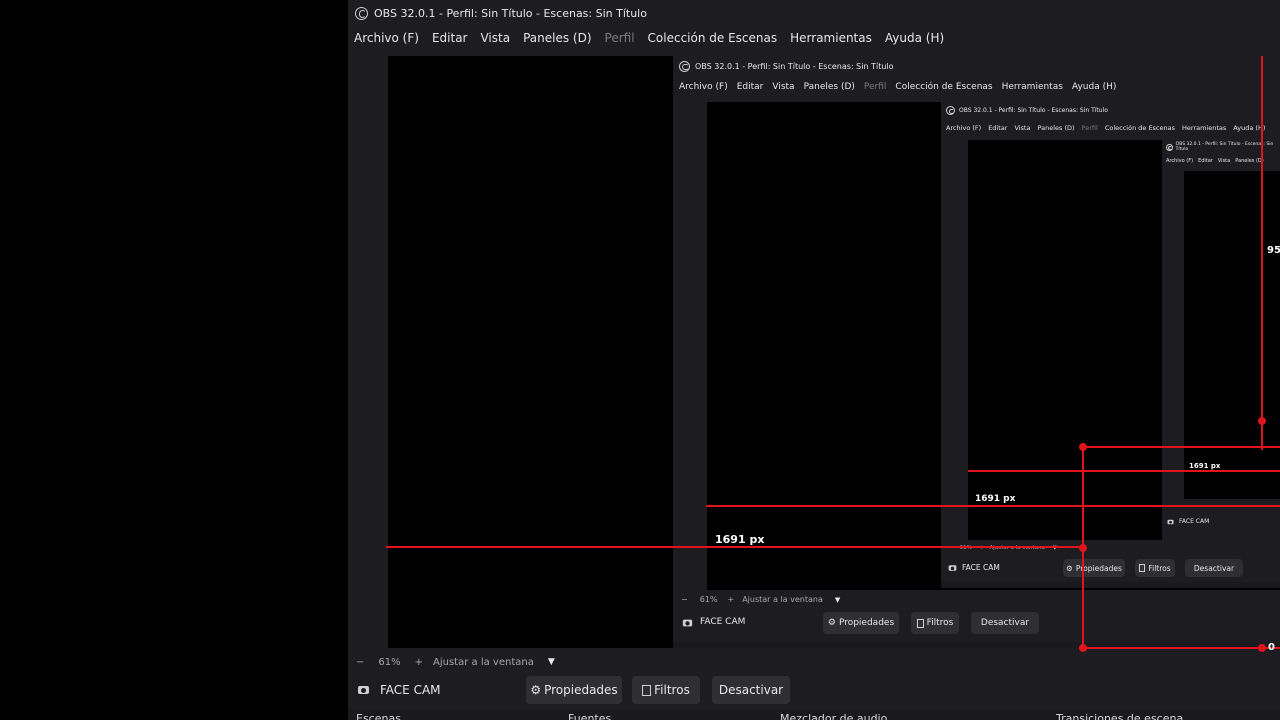 The width and height of the screenshot is (1280, 720). I want to click on nested-filters-label-2: Filtros, so click(1159, 568).